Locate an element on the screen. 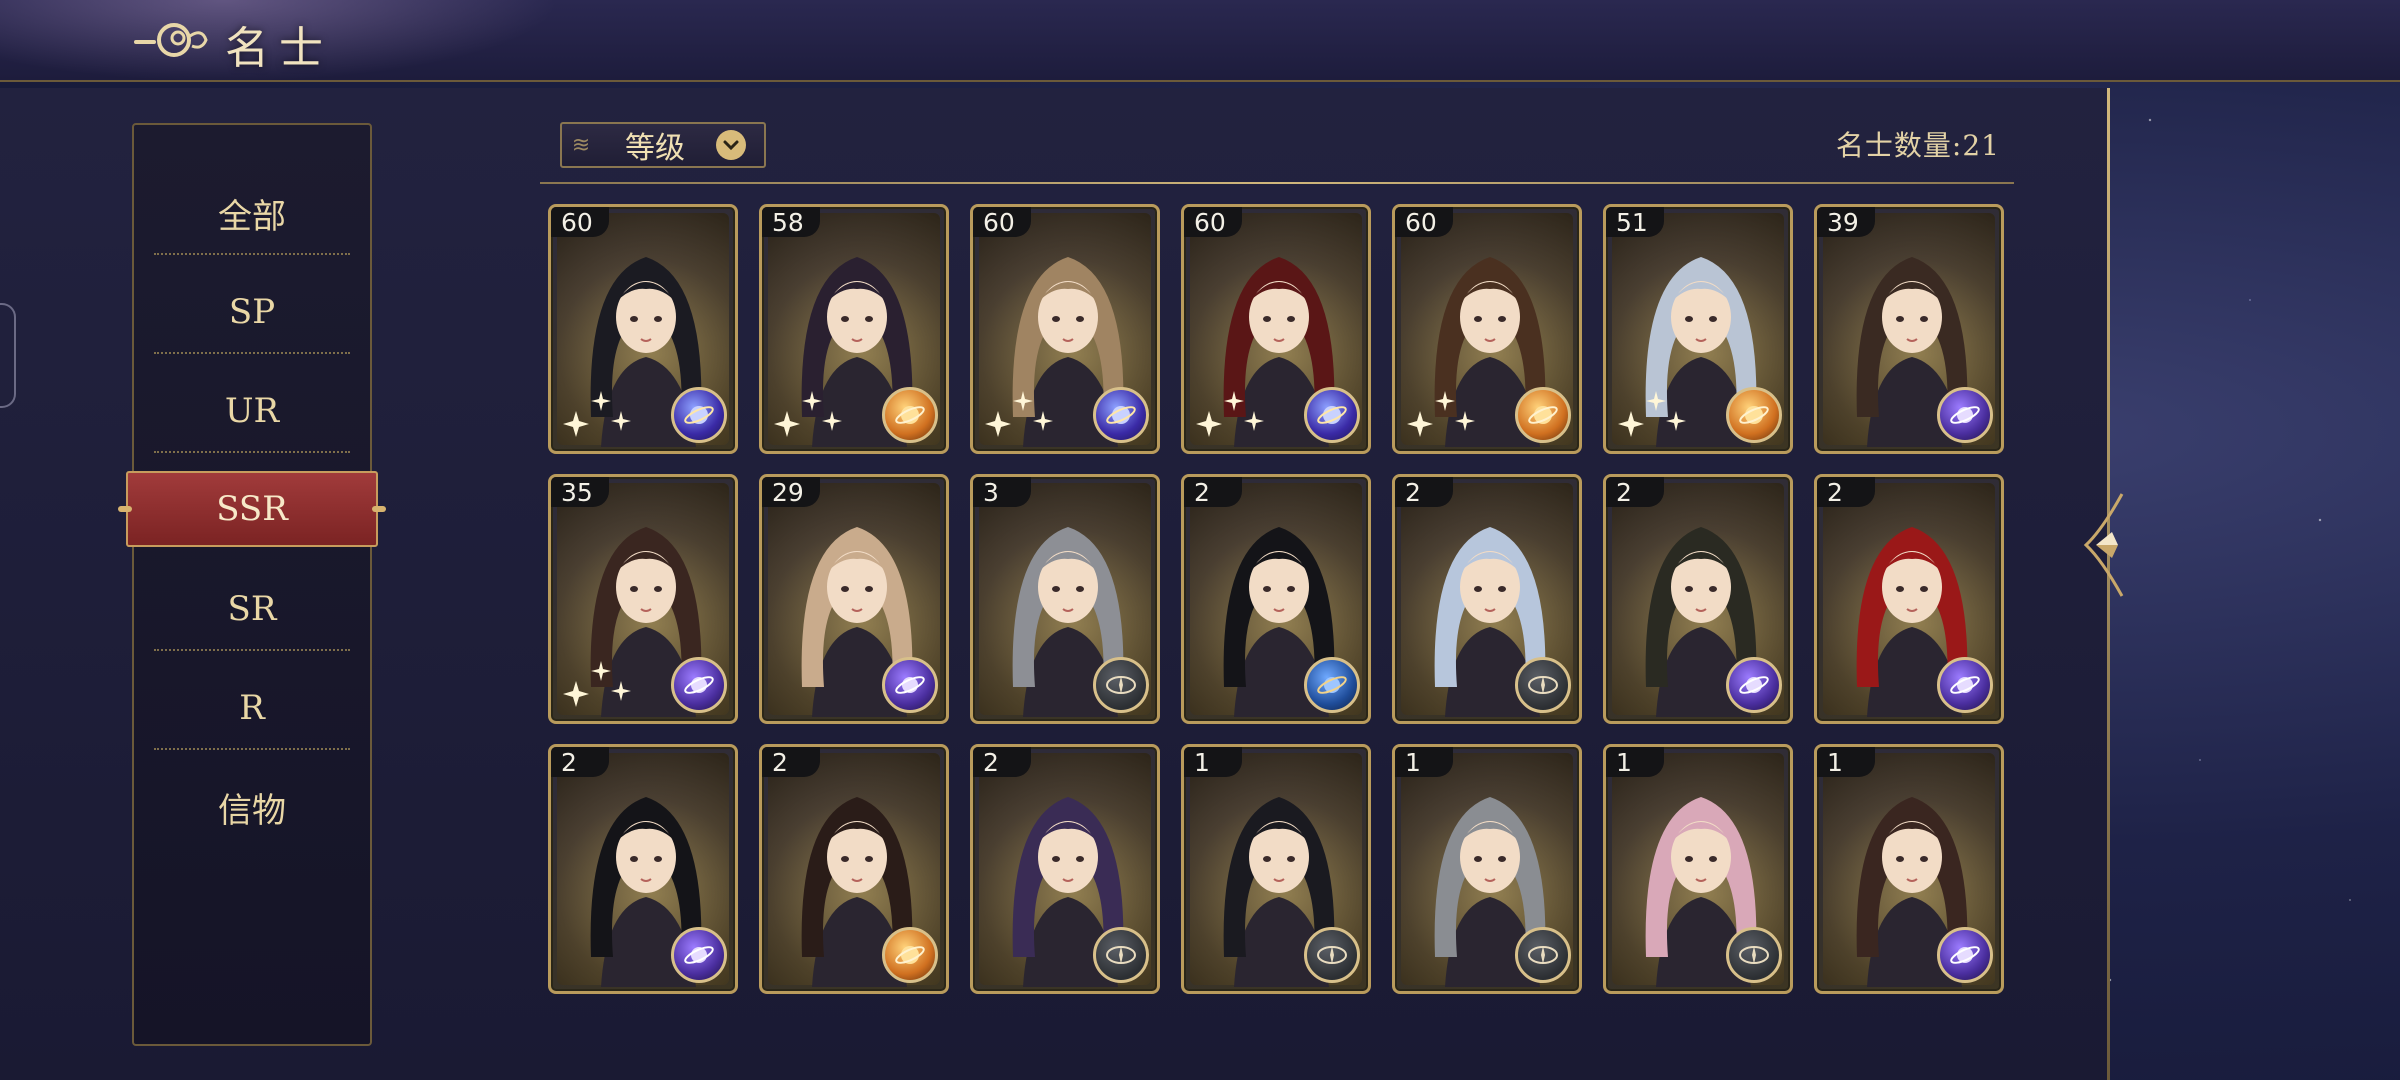  level-badge: 58 is located at coordinates (791, 222).